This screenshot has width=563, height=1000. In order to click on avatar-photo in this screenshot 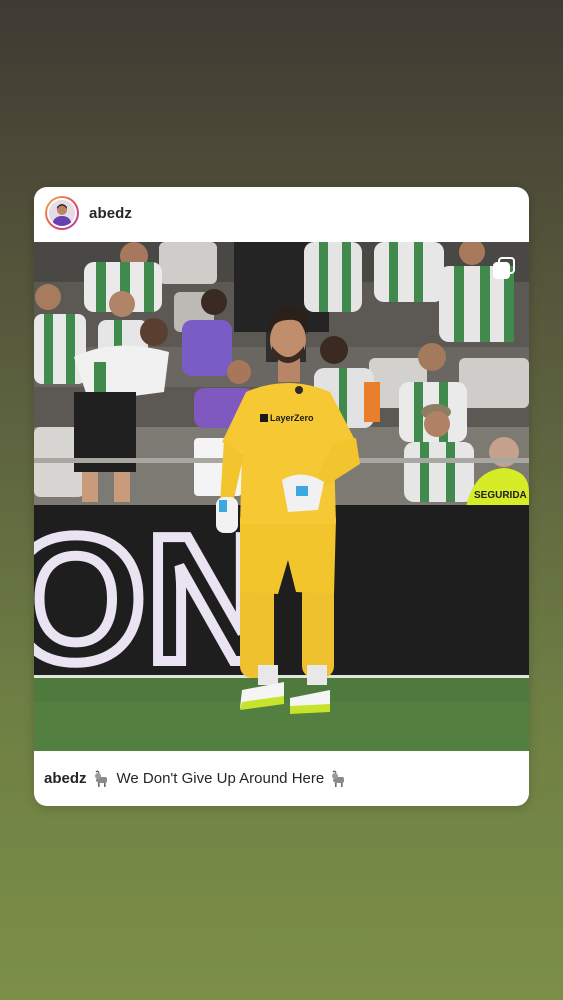, I will do `click(62, 213)`.